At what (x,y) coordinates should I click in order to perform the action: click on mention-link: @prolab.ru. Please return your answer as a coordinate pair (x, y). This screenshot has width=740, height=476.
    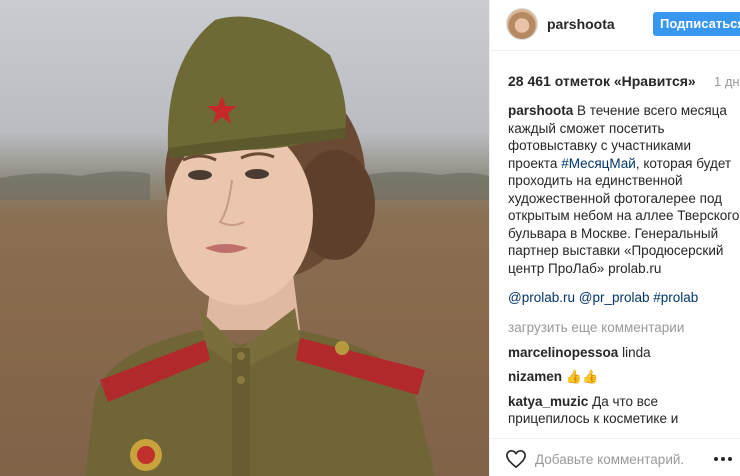
    Looking at the image, I should click on (541, 297).